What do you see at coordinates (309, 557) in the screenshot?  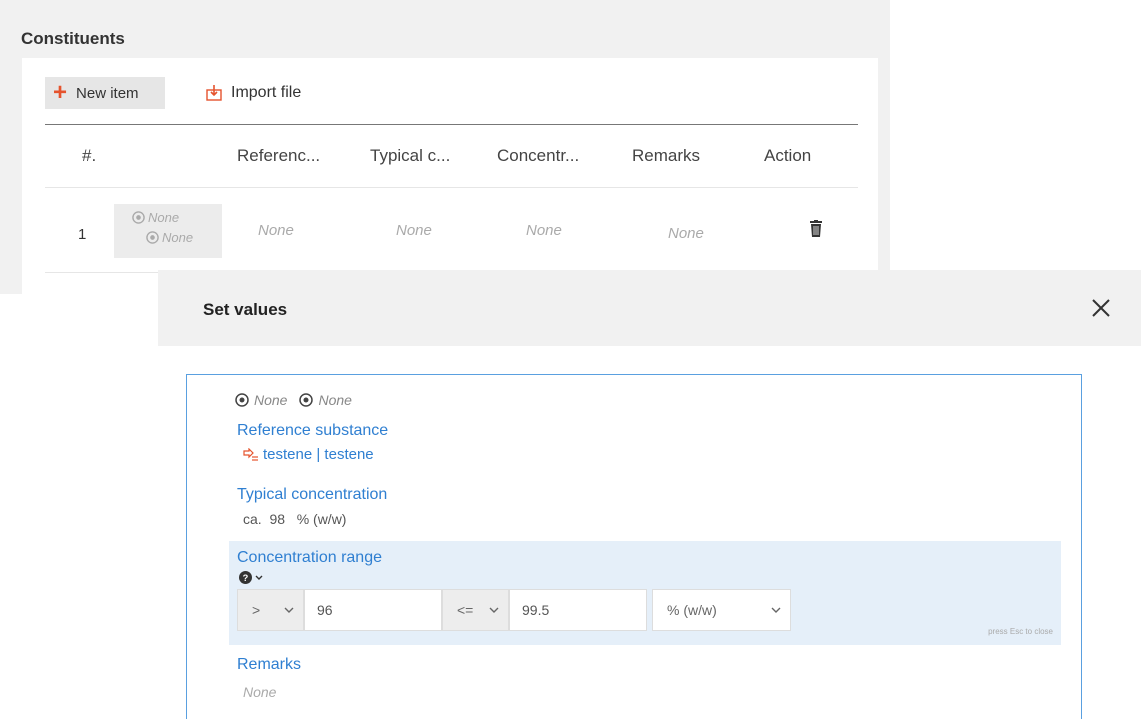 I see `concentration-range-label: Concentration range` at bounding box center [309, 557].